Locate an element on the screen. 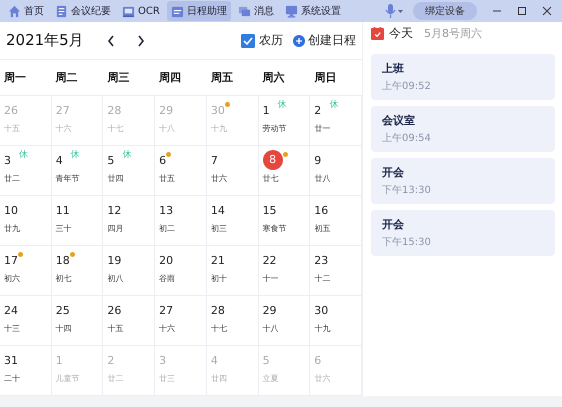 Image resolution: width=562 pixels, height=407 pixels. day-cell: 26 十五 is located at coordinates (129, 321).